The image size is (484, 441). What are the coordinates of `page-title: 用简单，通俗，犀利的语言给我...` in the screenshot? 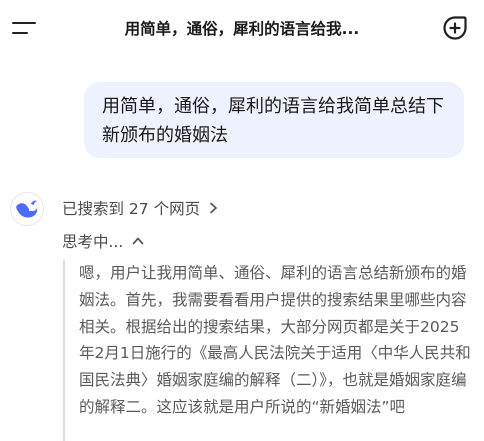 It's located at (242, 29).